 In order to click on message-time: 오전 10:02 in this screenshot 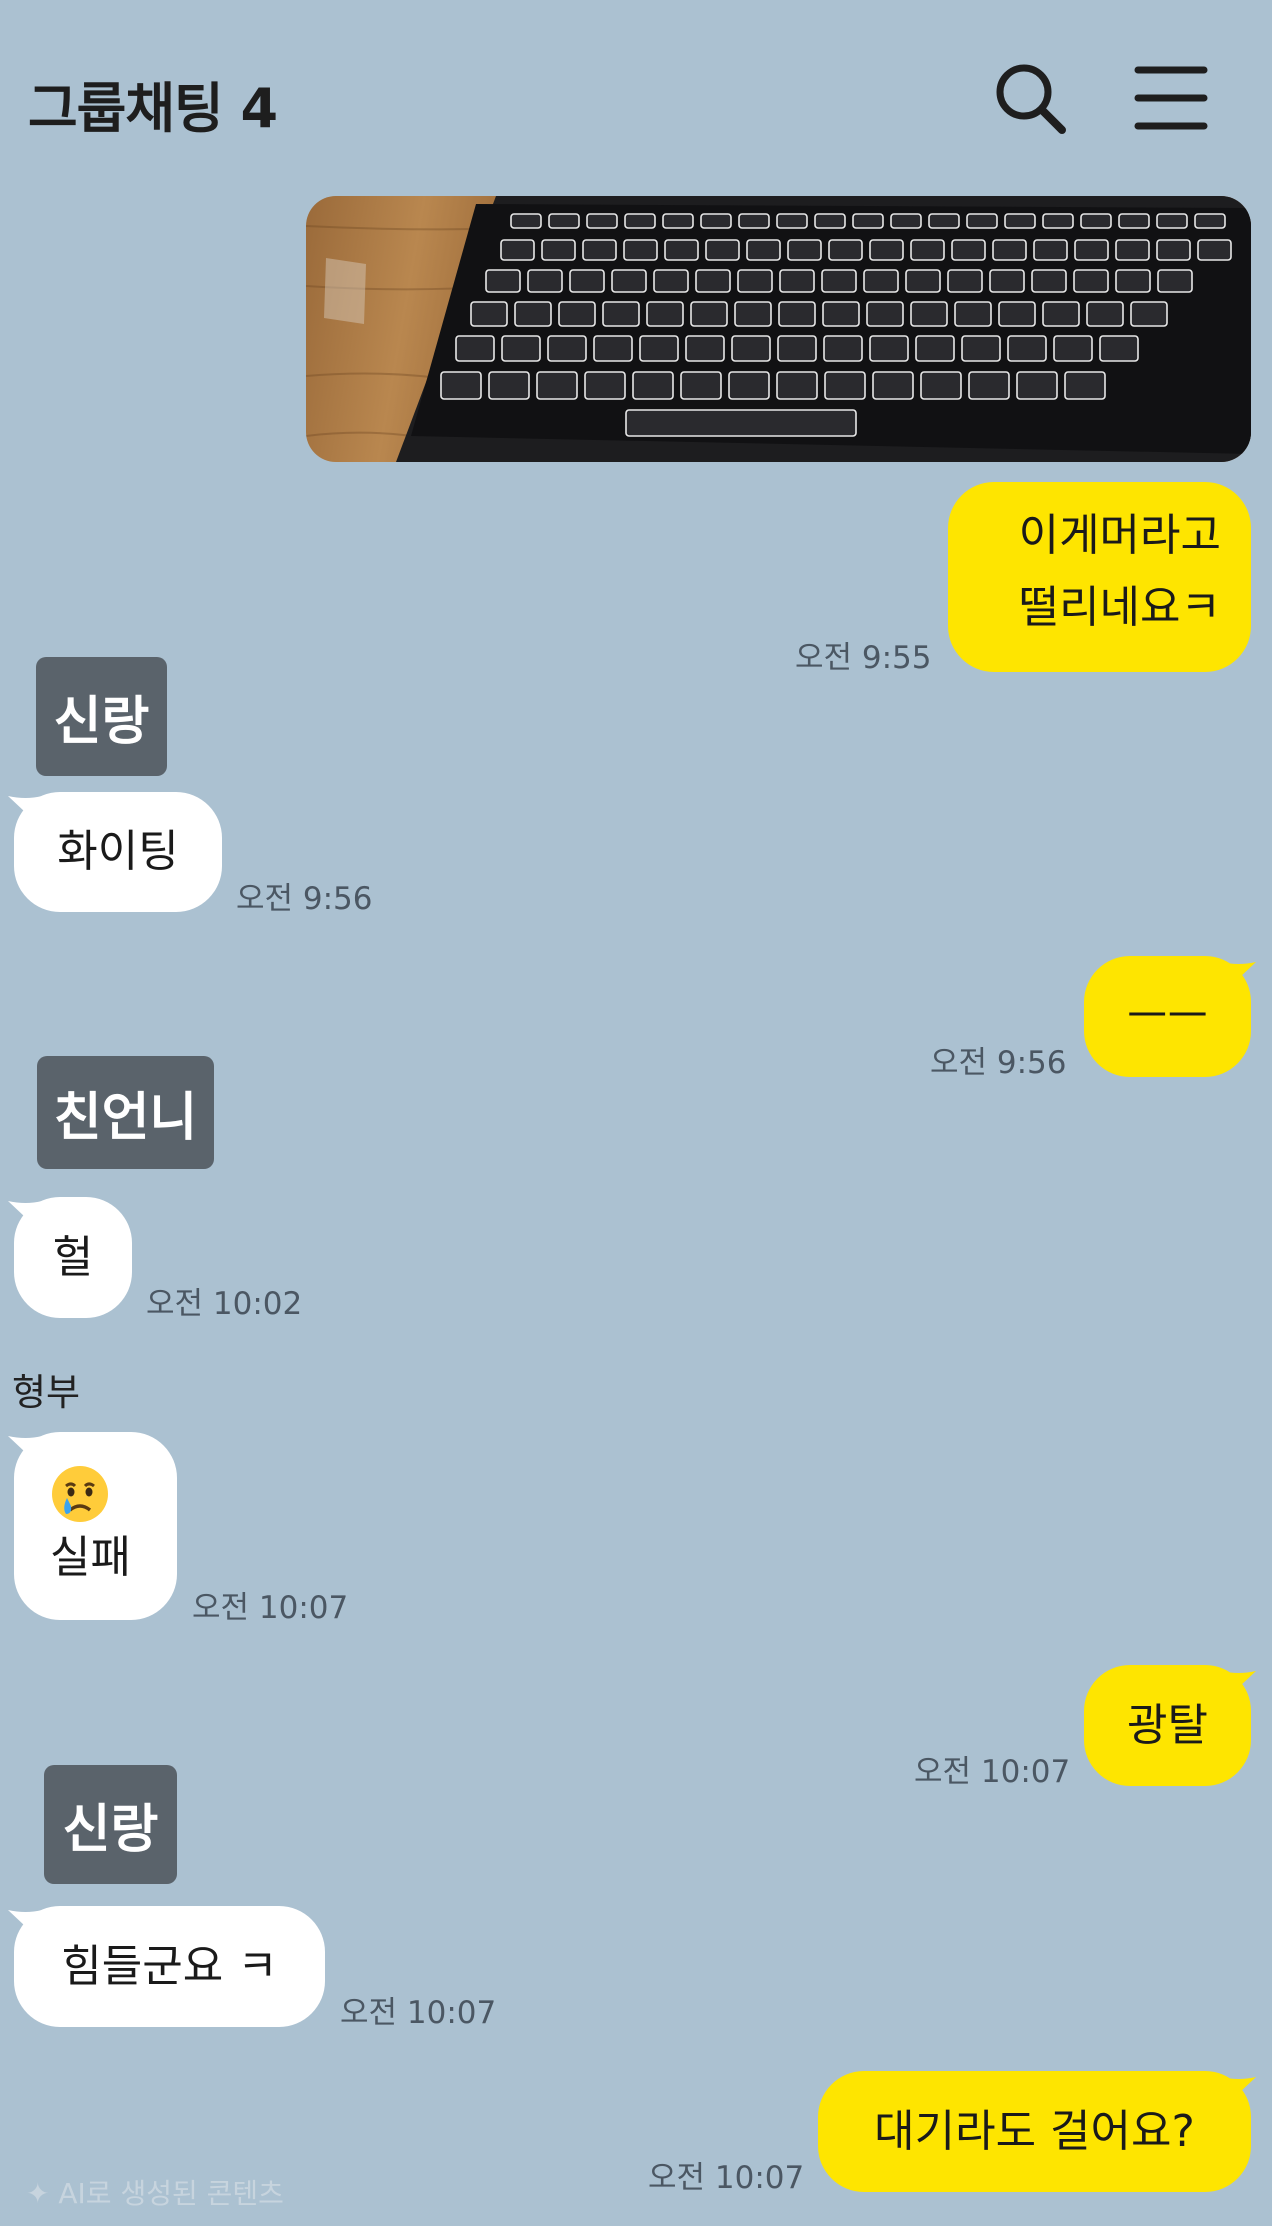, I will do `click(224, 1304)`.